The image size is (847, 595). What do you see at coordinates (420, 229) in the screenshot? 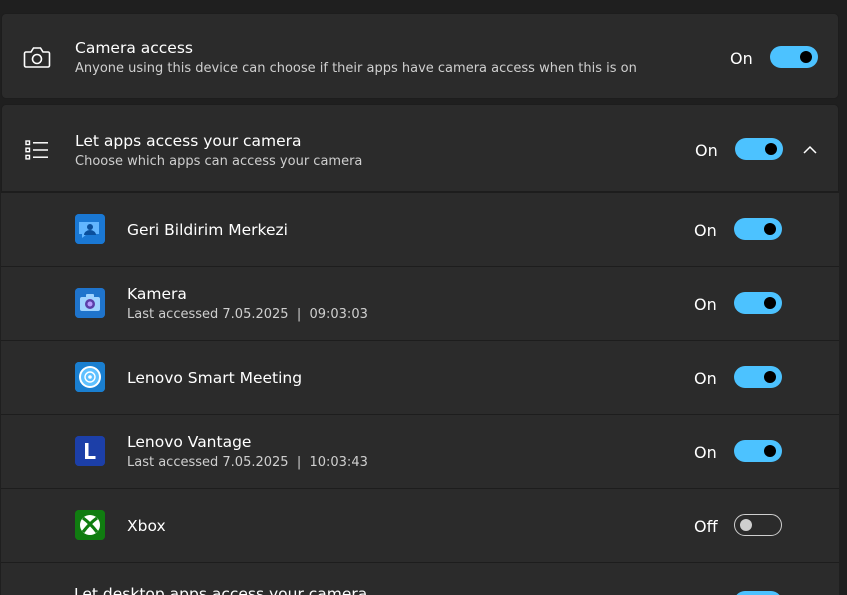
I see `app-row-geri-bildirim: Geri Bildirim Merkezi On` at bounding box center [420, 229].